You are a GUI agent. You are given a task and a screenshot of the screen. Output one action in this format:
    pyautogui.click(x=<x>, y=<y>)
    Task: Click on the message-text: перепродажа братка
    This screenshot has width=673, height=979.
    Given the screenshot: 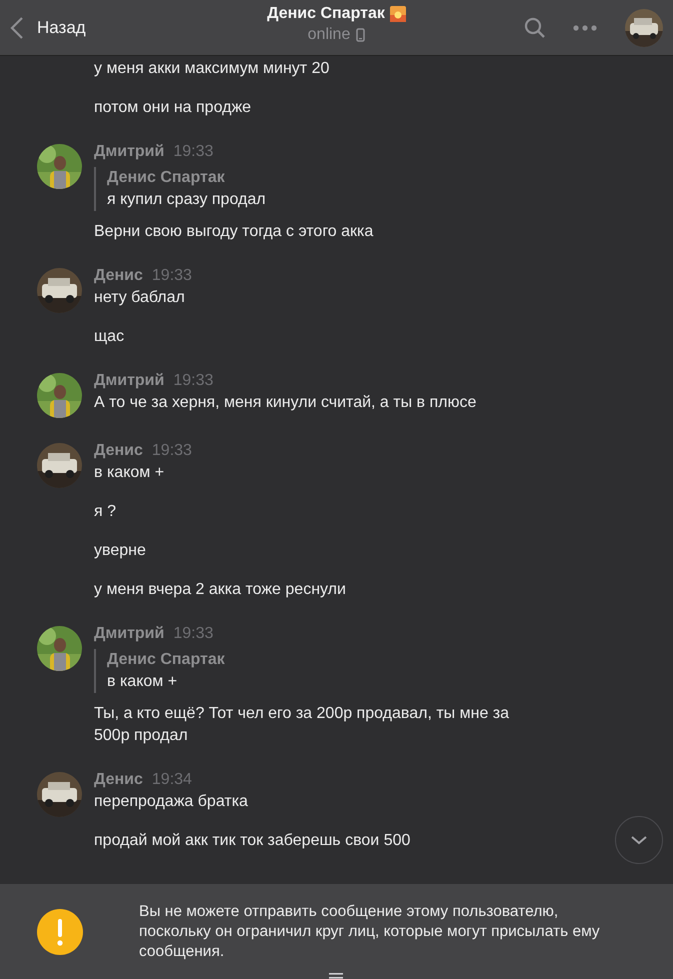 What is the action you would take?
    pyautogui.click(x=171, y=802)
    